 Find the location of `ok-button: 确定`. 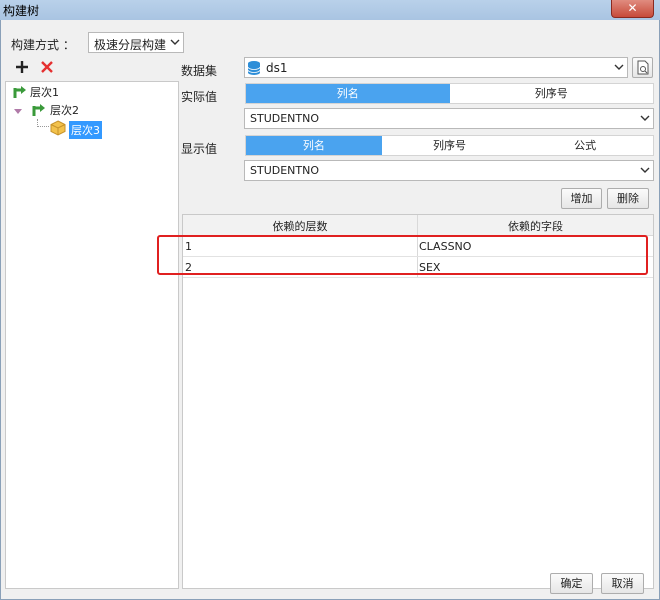

ok-button: 确定 is located at coordinates (571, 583).